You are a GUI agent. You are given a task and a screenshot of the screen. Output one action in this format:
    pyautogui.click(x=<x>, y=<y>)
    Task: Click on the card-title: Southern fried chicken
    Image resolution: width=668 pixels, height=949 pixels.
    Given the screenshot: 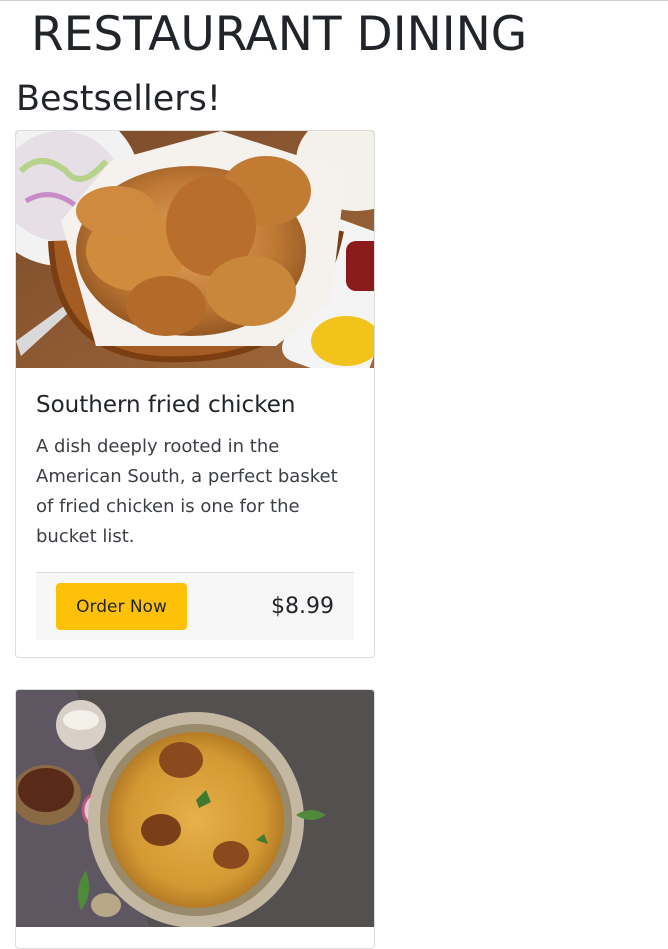 What is the action you would take?
    pyautogui.click(x=166, y=405)
    